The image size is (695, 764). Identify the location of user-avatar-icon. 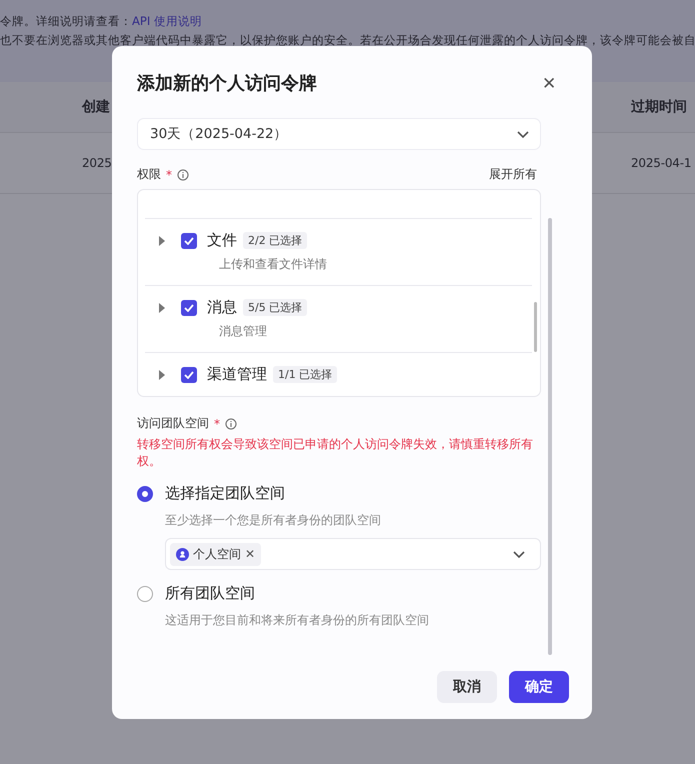
(182, 554).